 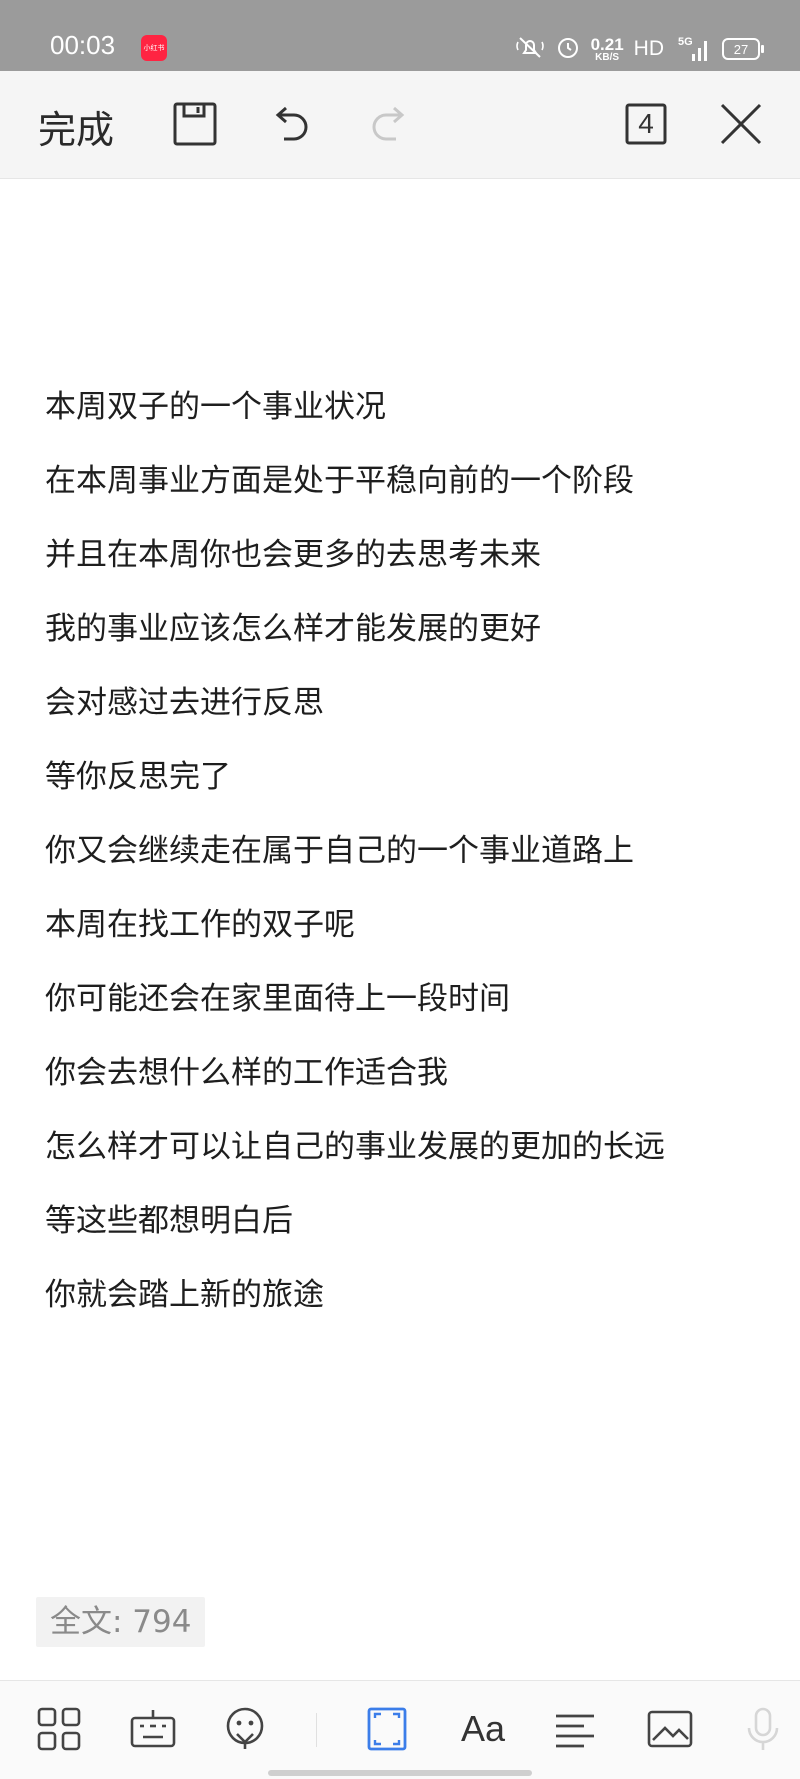 What do you see at coordinates (121, 1622) in the screenshot?
I see `word-count-badge: 全文: 794` at bounding box center [121, 1622].